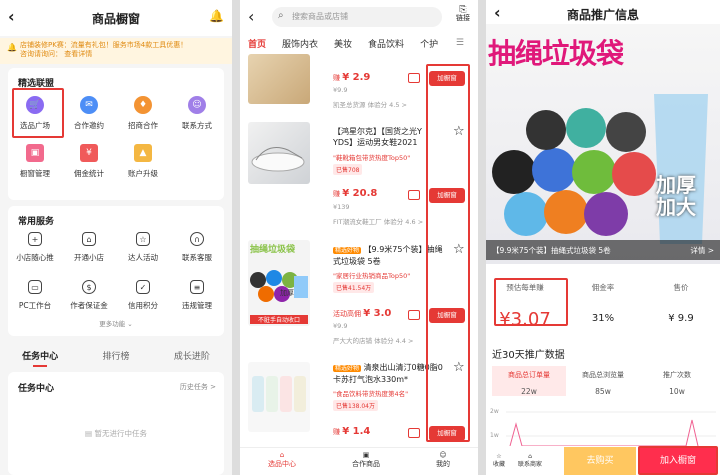 The height and width of the screenshot is (475, 720). Describe the element at coordinates (355, 405) in the screenshot. I see `sold-badge: 已售138.04万` at that location.